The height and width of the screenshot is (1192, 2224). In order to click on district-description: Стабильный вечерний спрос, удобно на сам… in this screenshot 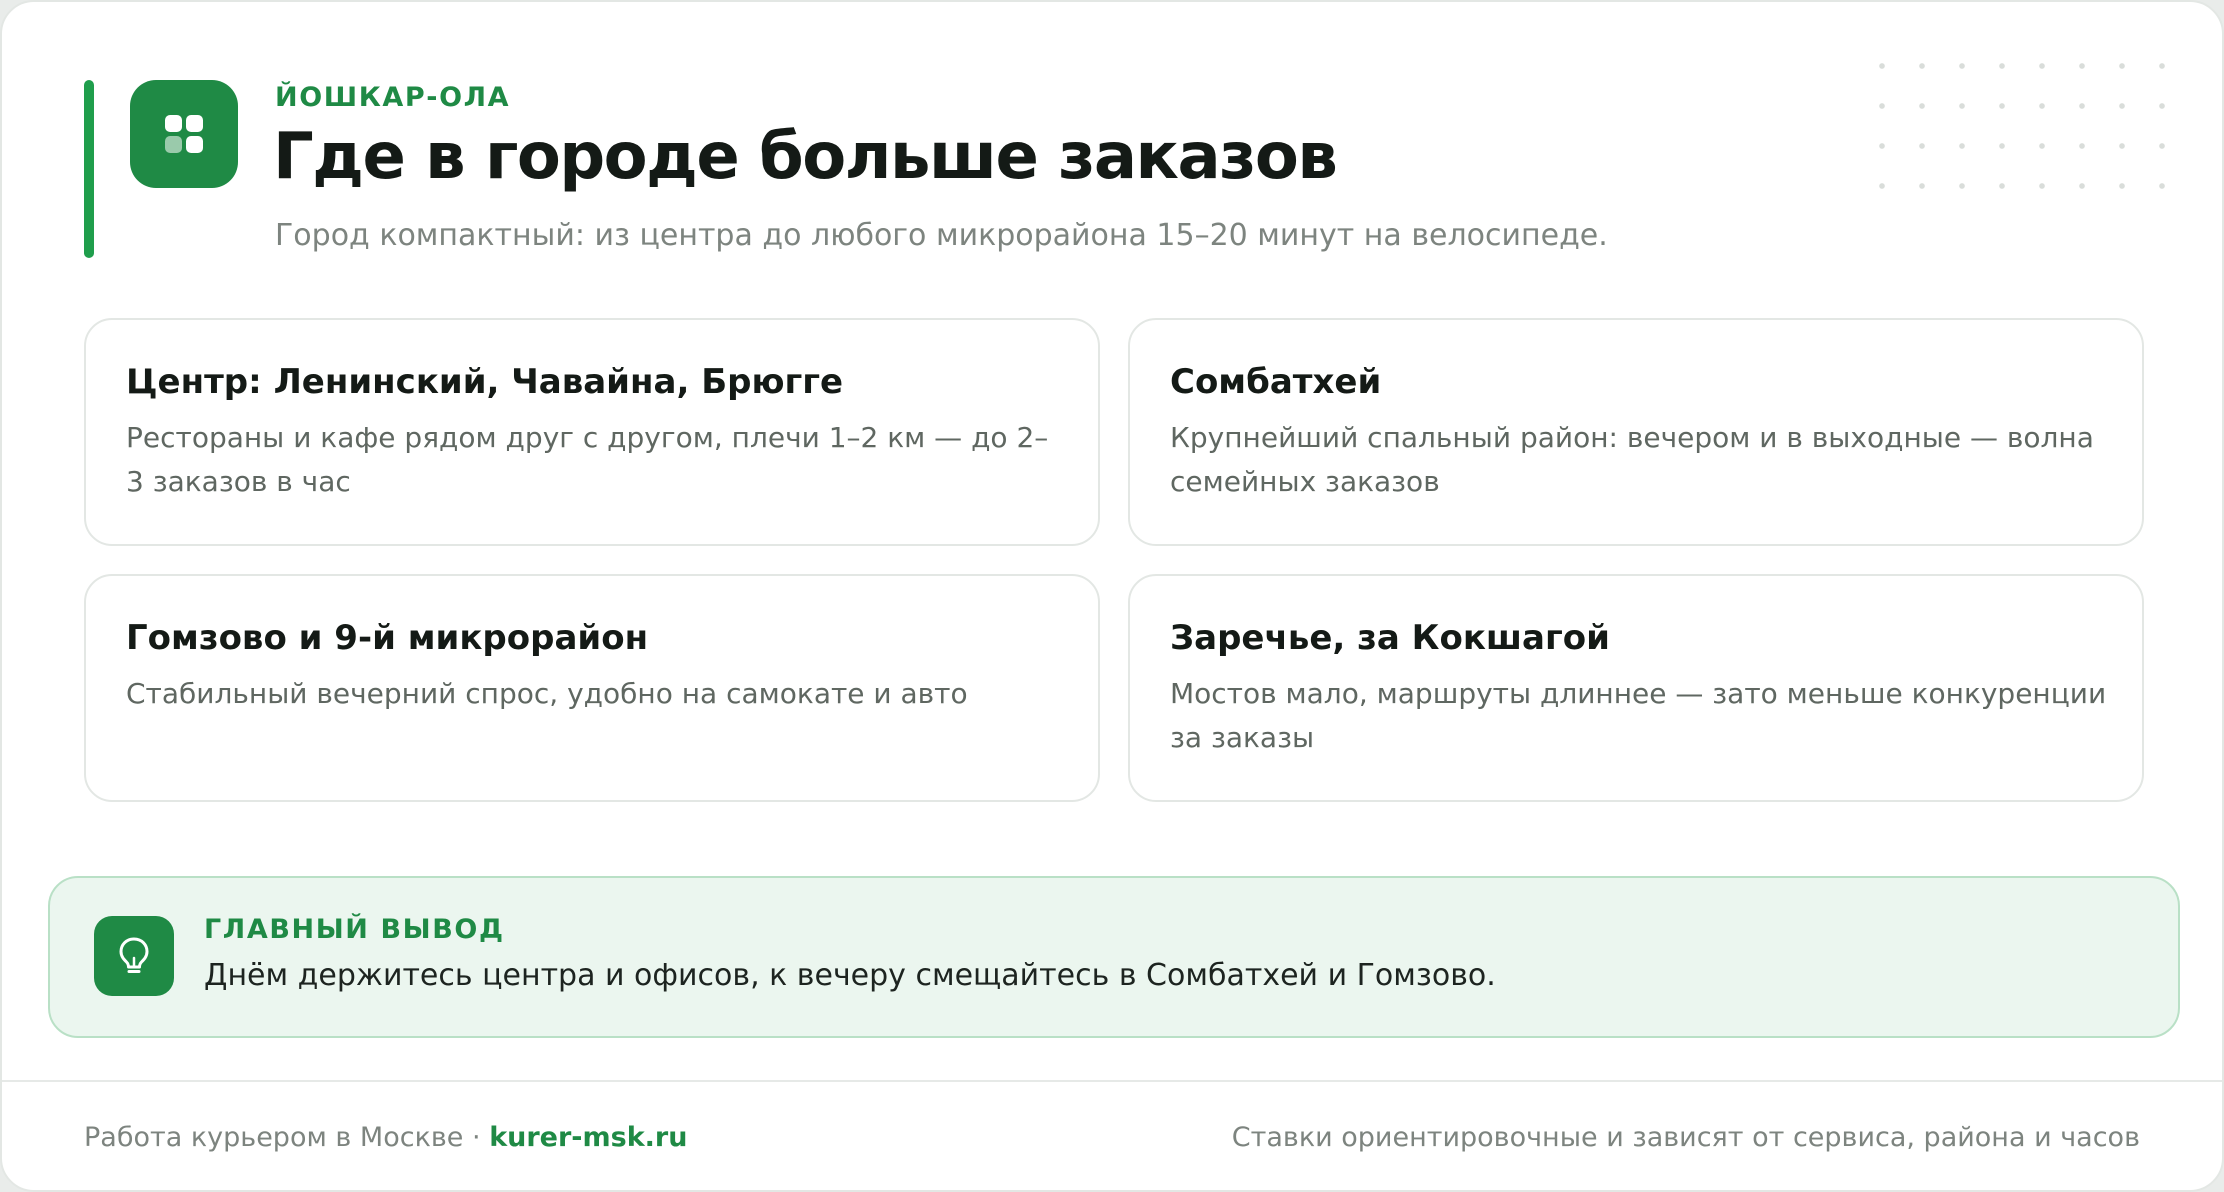, I will do `click(547, 693)`.